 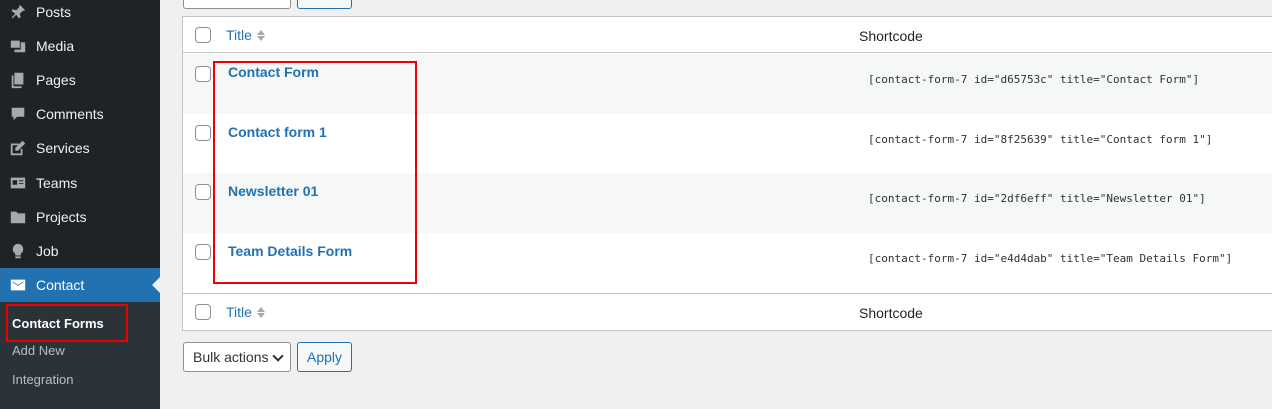 What do you see at coordinates (80, 251) in the screenshot?
I see `sidebar-item-job: Job` at bounding box center [80, 251].